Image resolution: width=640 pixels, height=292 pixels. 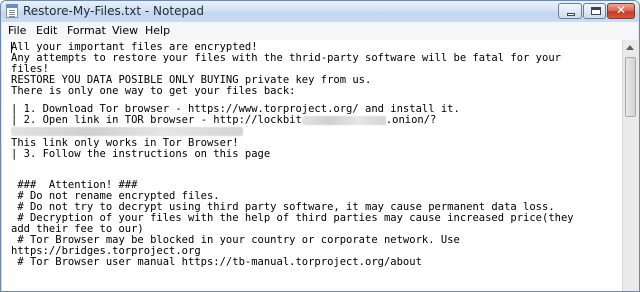 I want to click on vertical-scrollbar, so click(x=630, y=165).